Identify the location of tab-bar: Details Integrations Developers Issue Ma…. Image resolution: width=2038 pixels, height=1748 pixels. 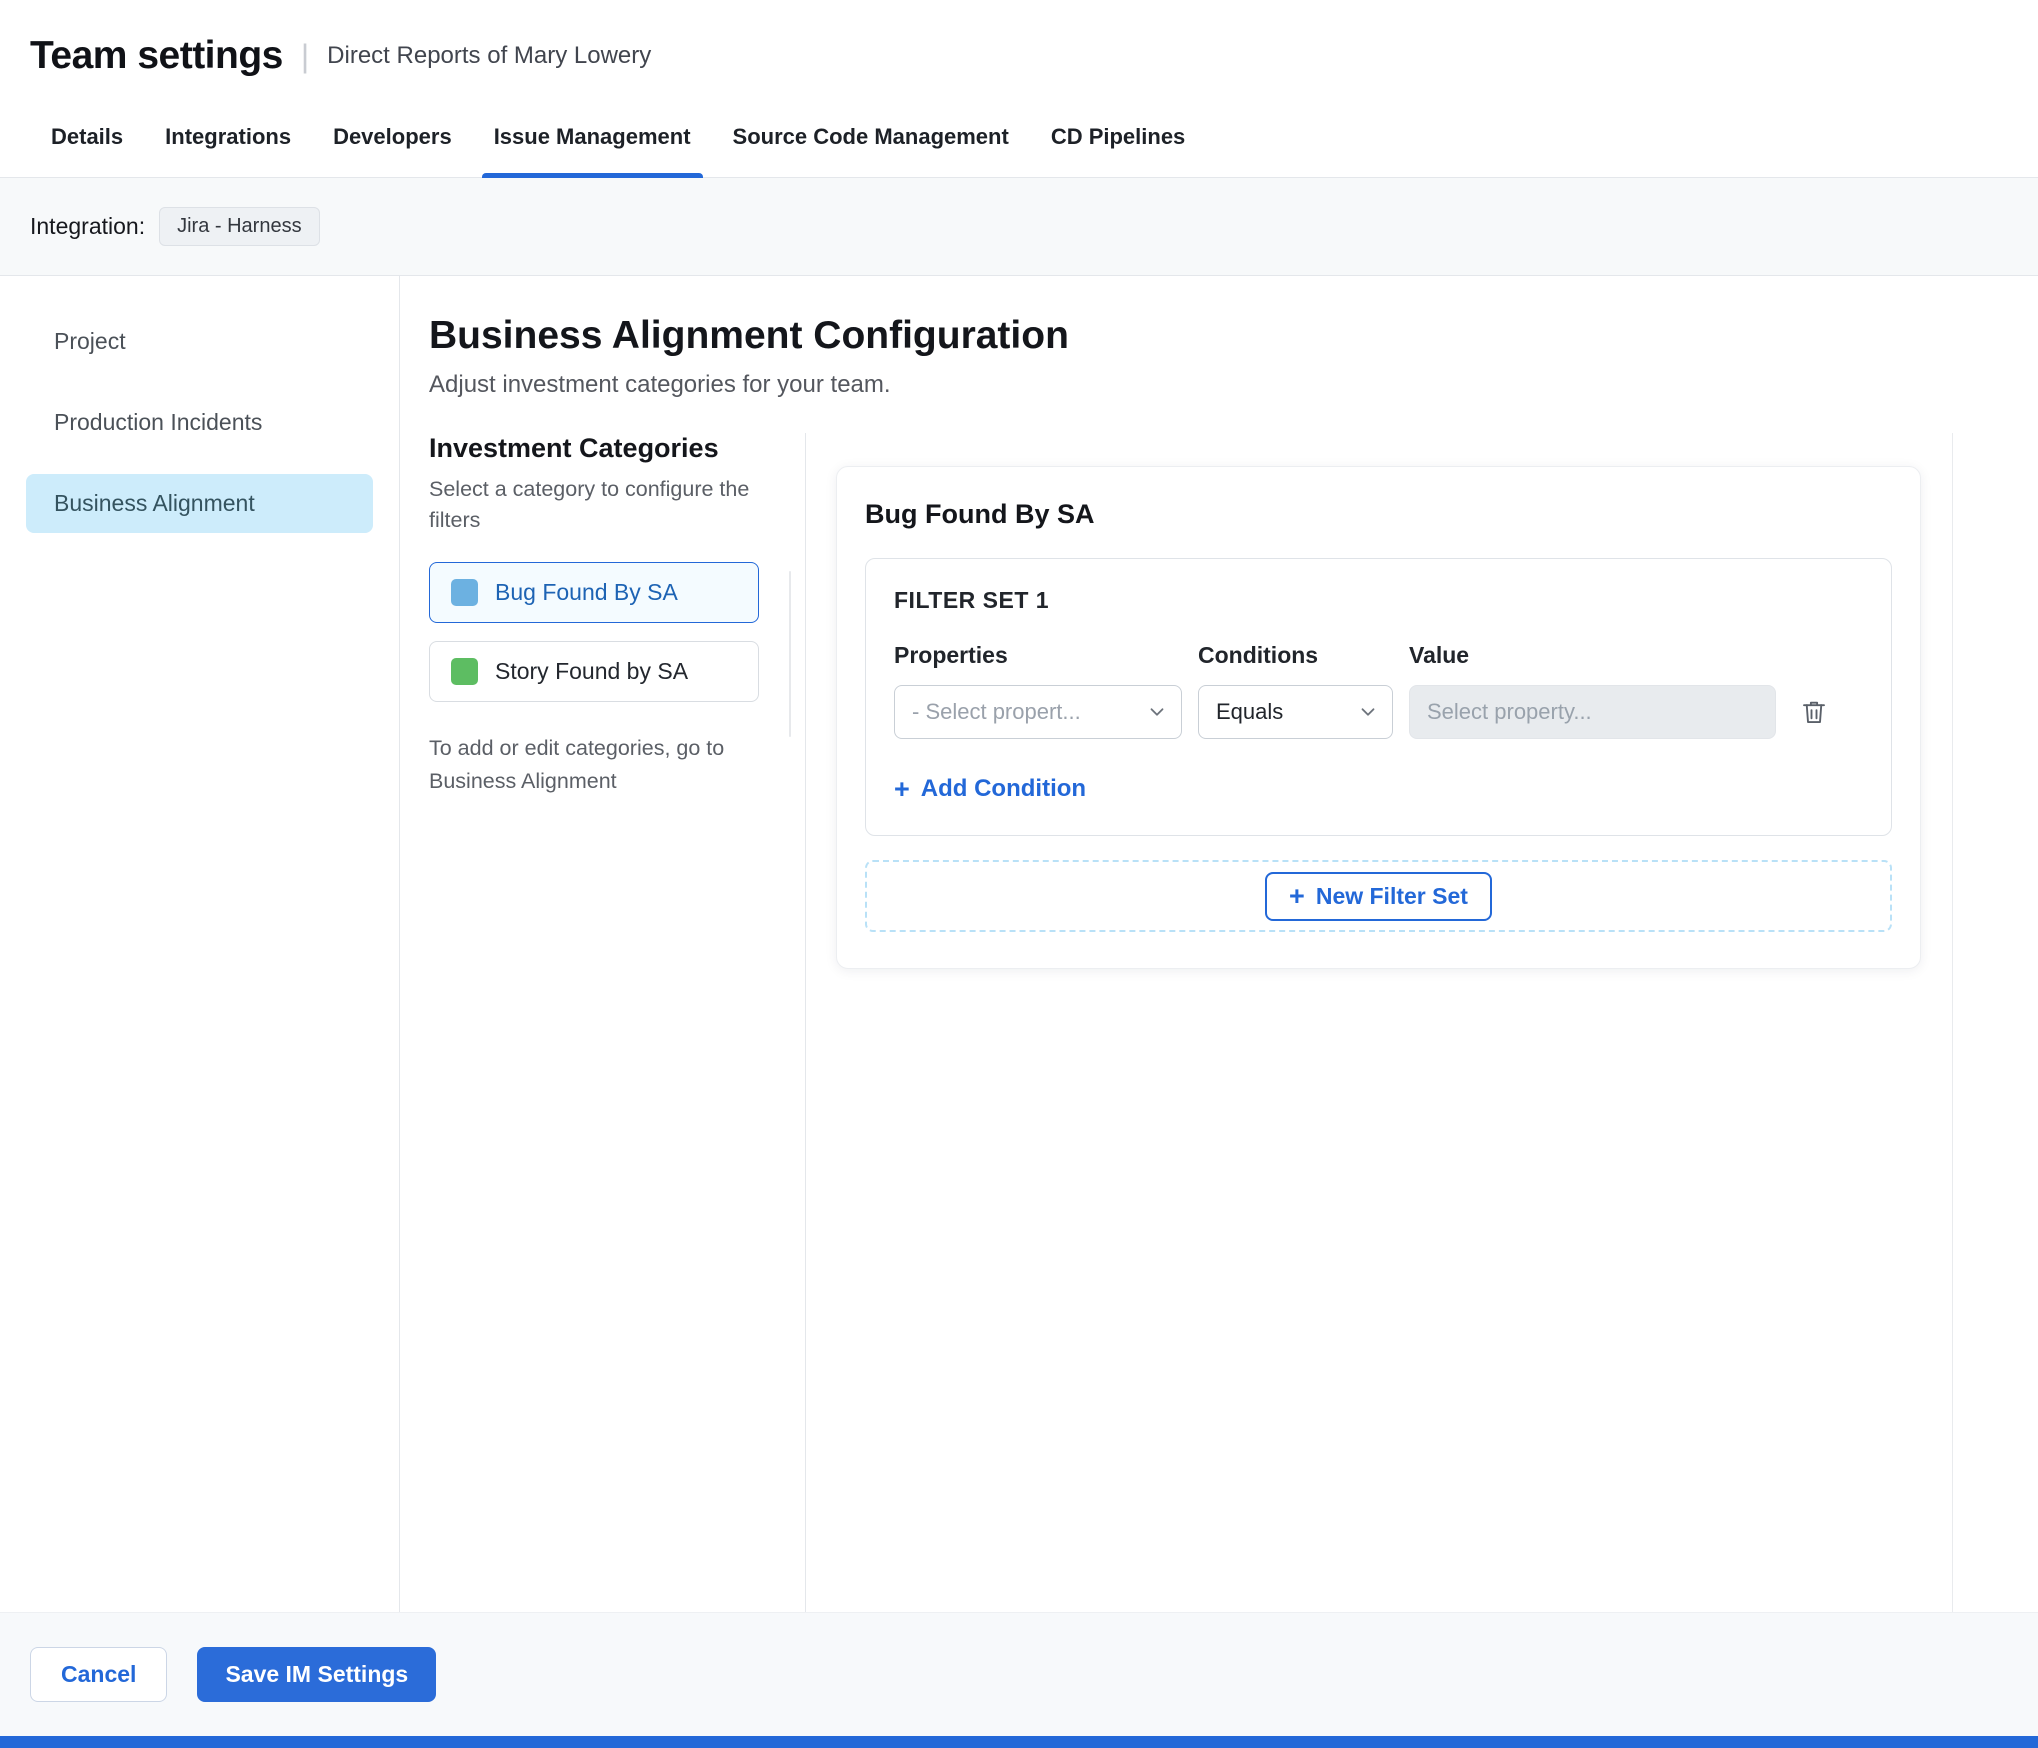
(1019, 140).